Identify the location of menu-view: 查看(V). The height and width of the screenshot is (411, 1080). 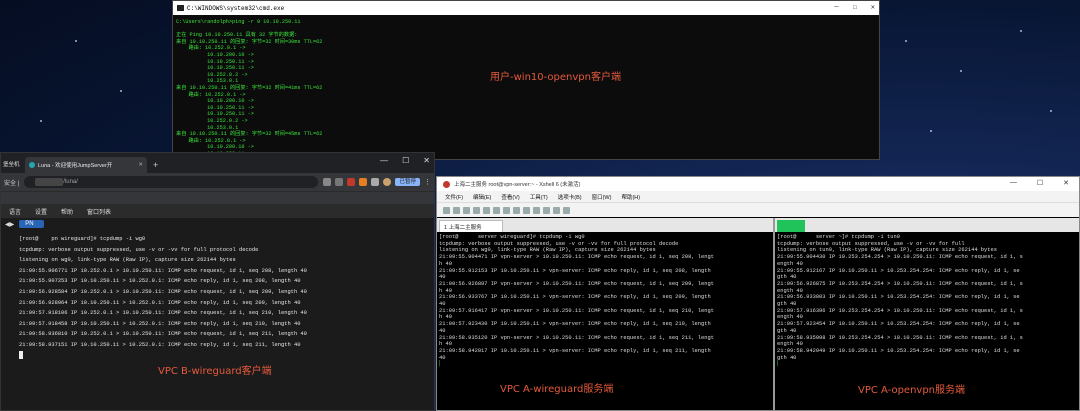
(510, 197).